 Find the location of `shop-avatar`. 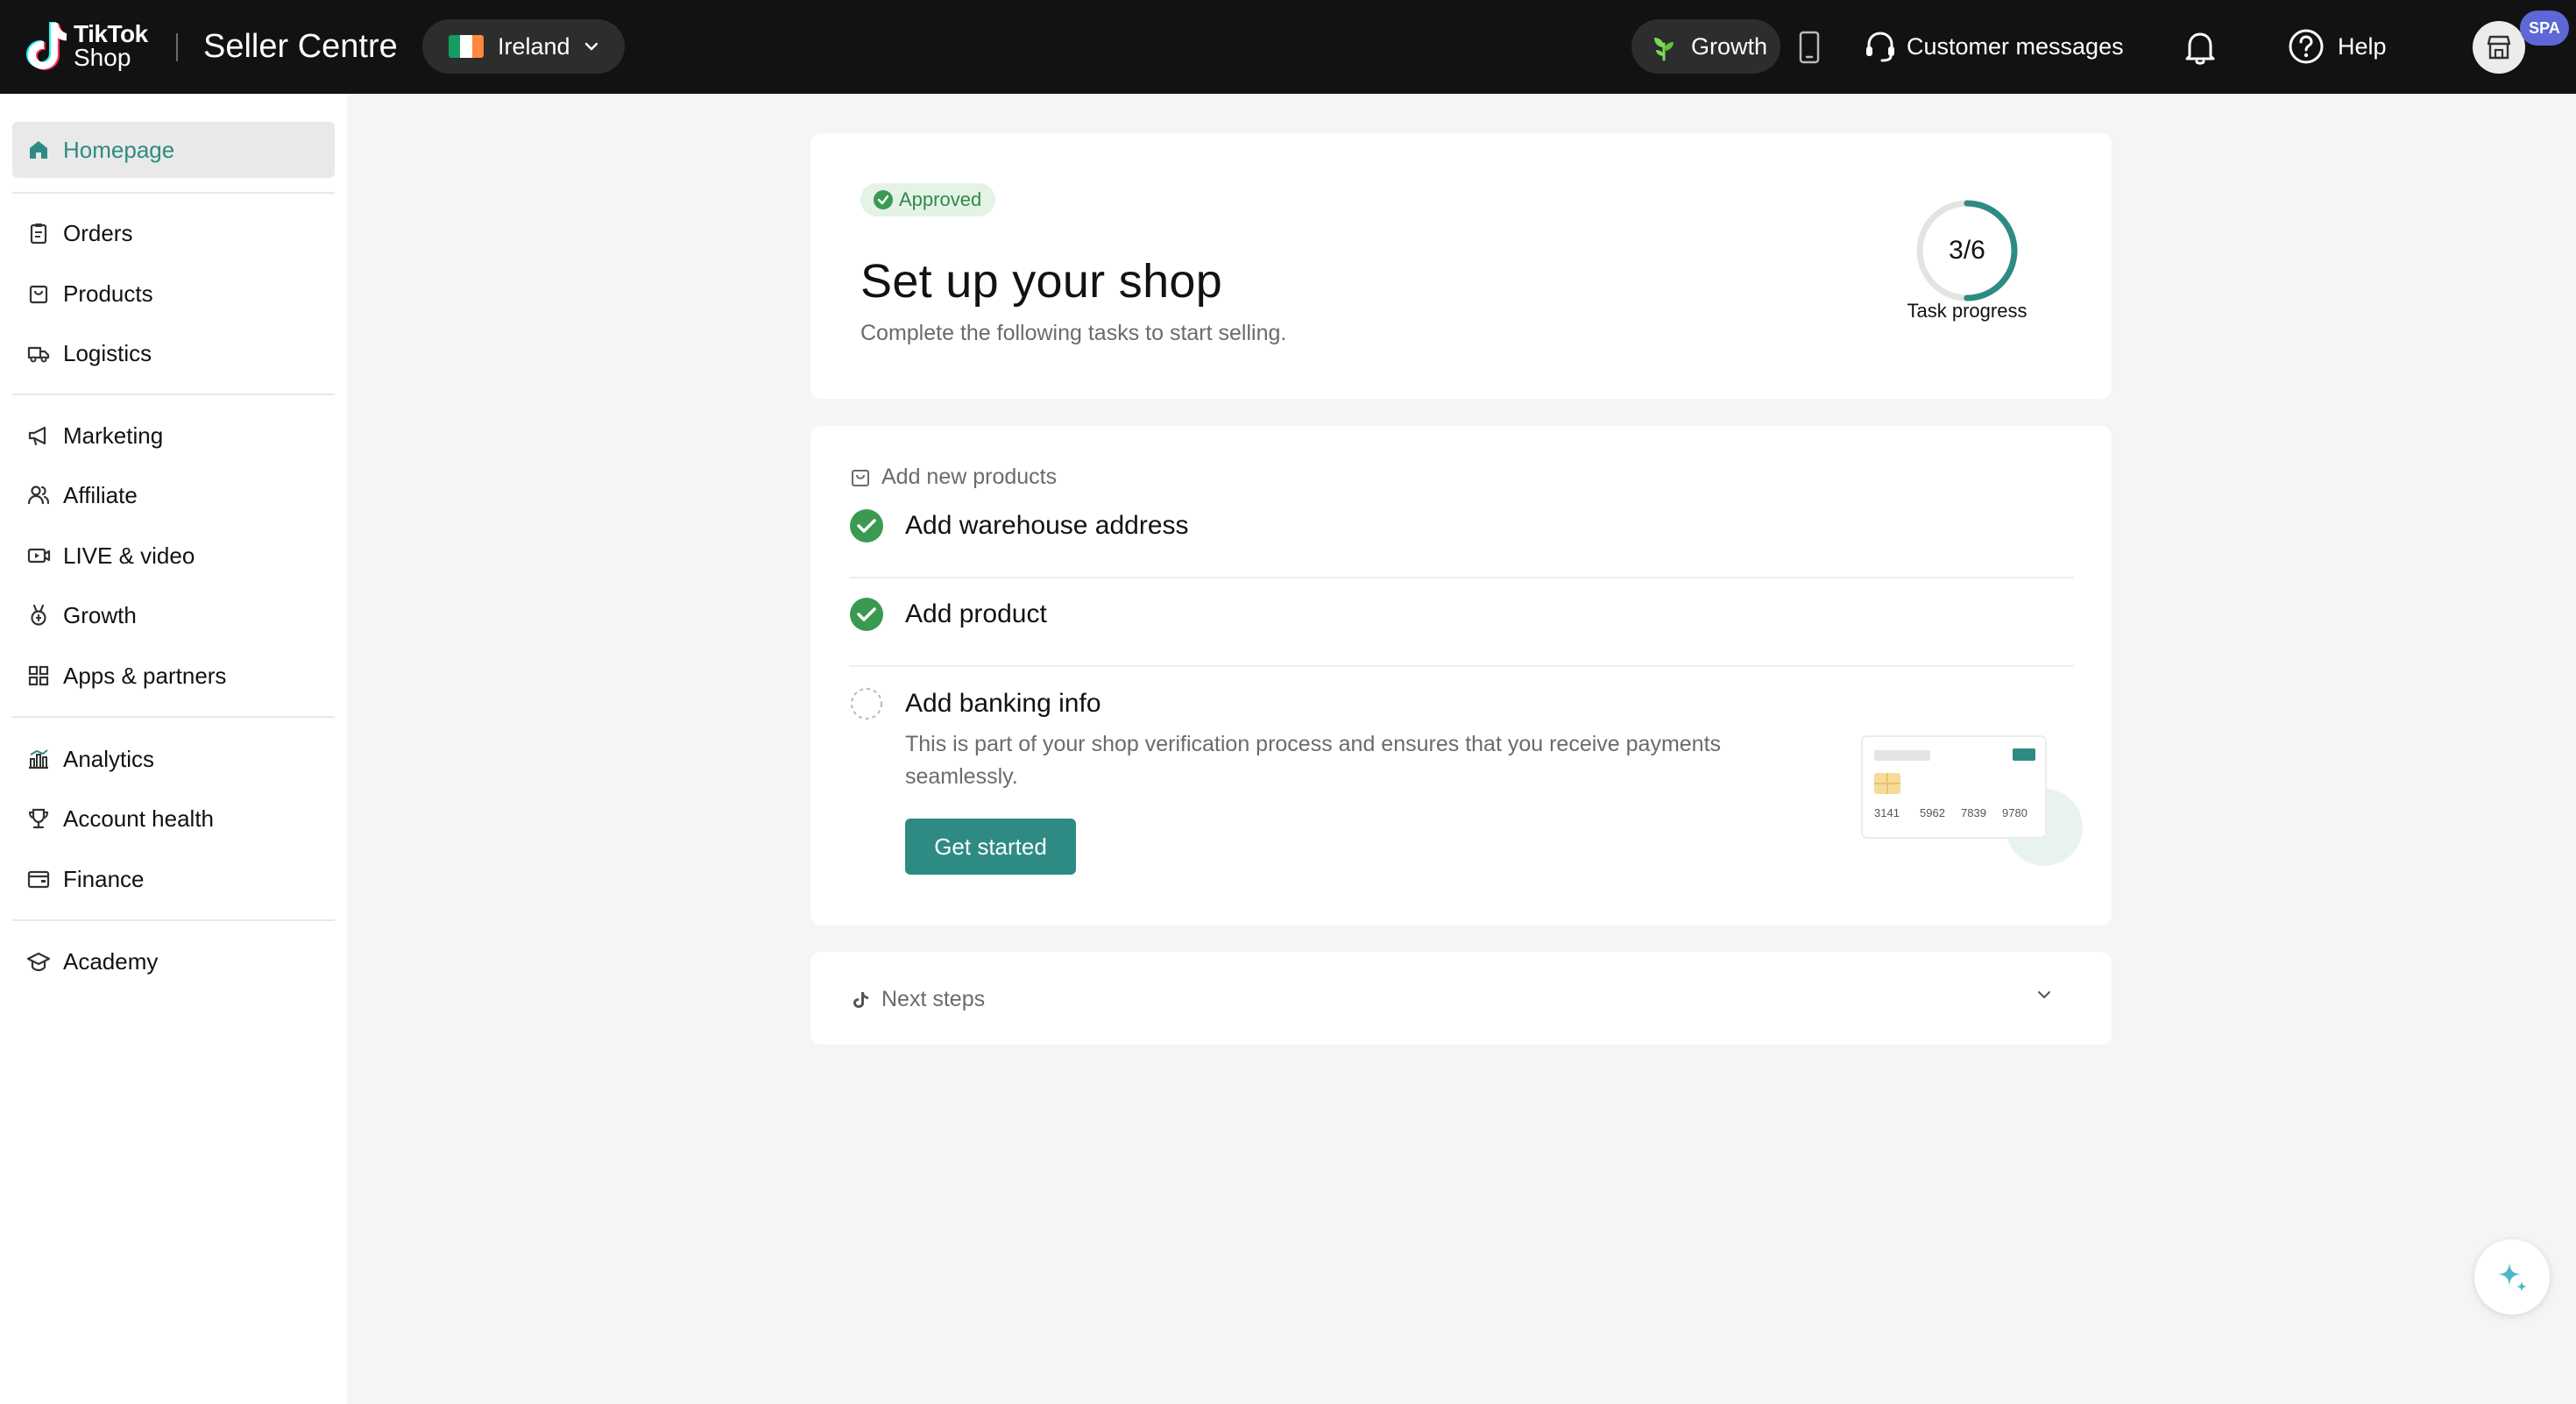

shop-avatar is located at coordinates (2499, 47).